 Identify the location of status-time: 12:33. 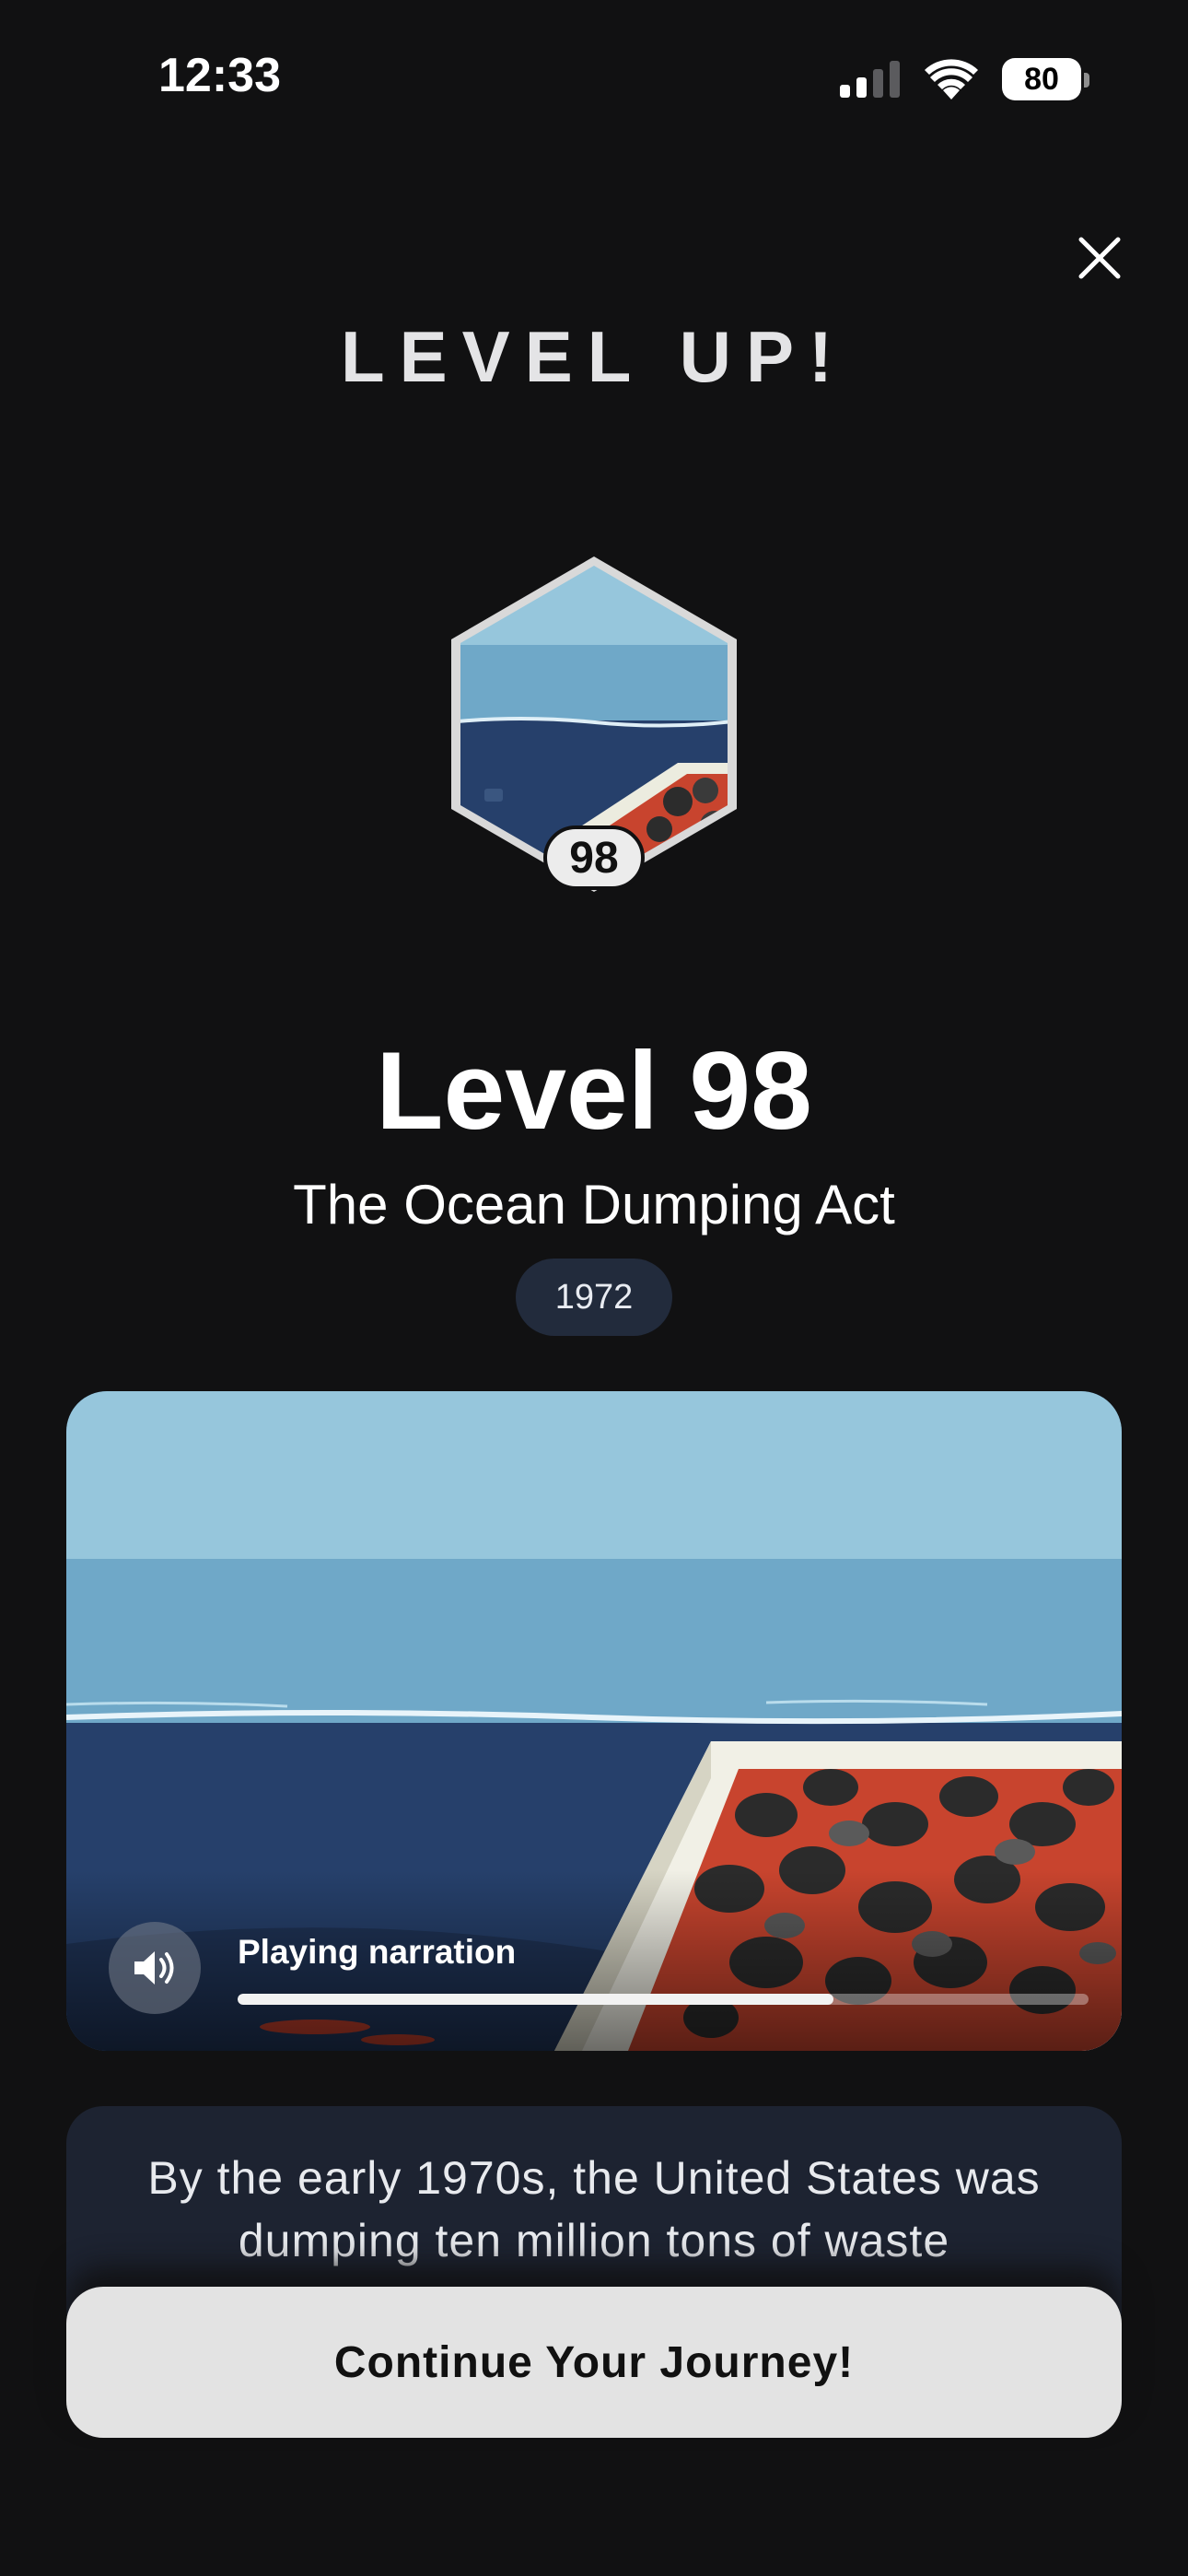
(219, 75).